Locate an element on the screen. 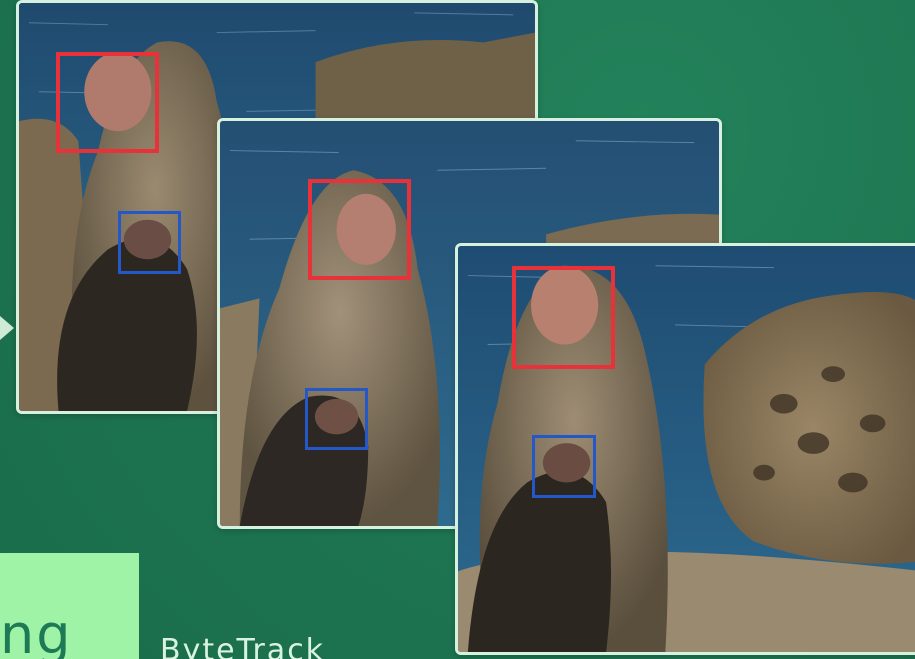 The width and height of the screenshot is (915, 659). brand-text: ByteTrack is located at coordinates (243, 646).